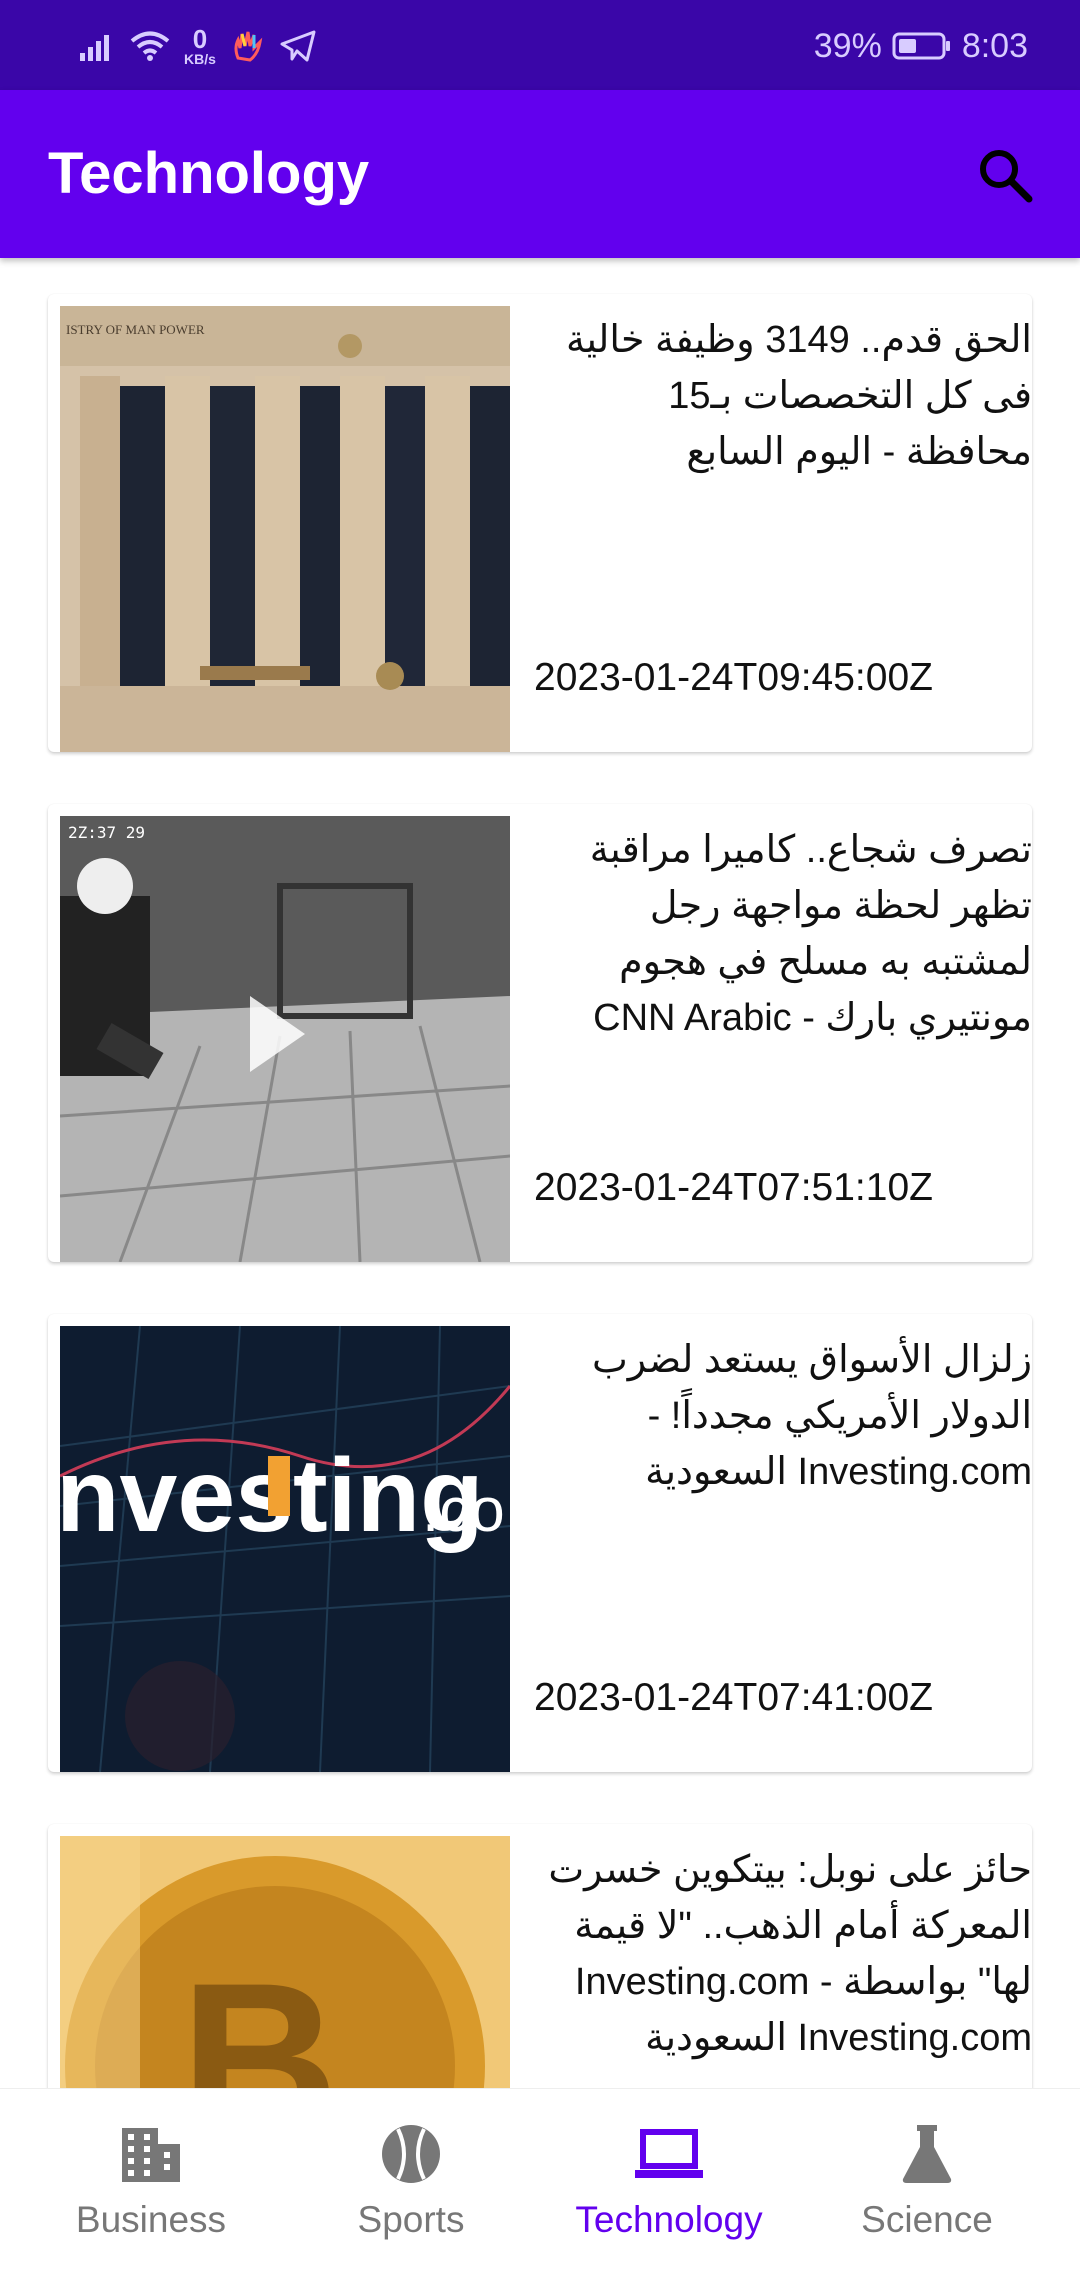 Image resolution: width=1080 pixels, height=2281 pixels. I want to click on news-thumbnail: ISTRY OF MAN POWER, so click(285, 529).